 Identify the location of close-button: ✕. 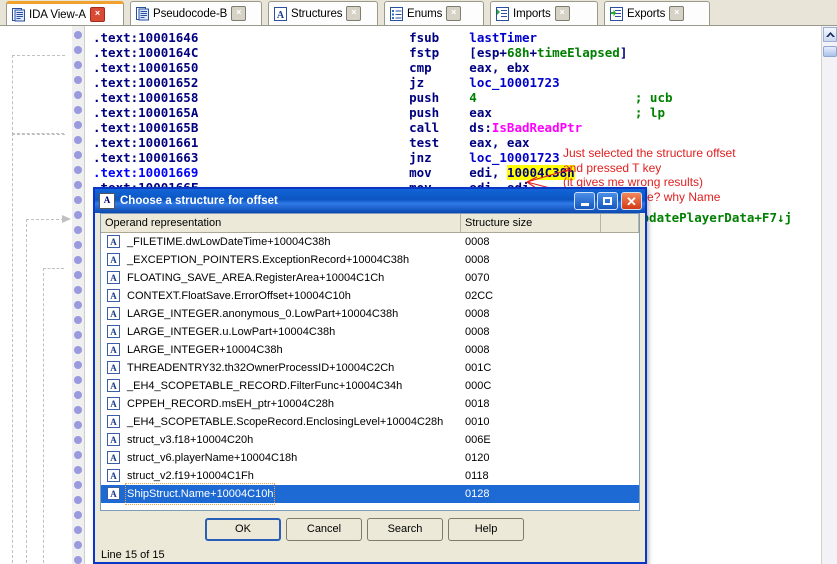
(631, 201).